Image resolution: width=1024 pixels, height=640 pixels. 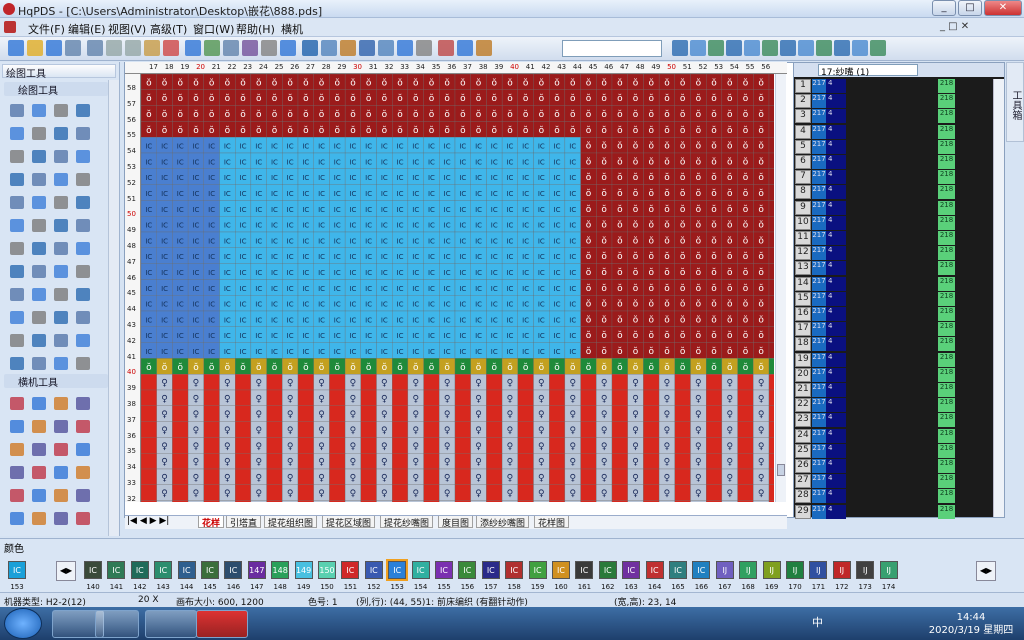 I want to click on menu-machine: 横机, so click(x=292, y=29).